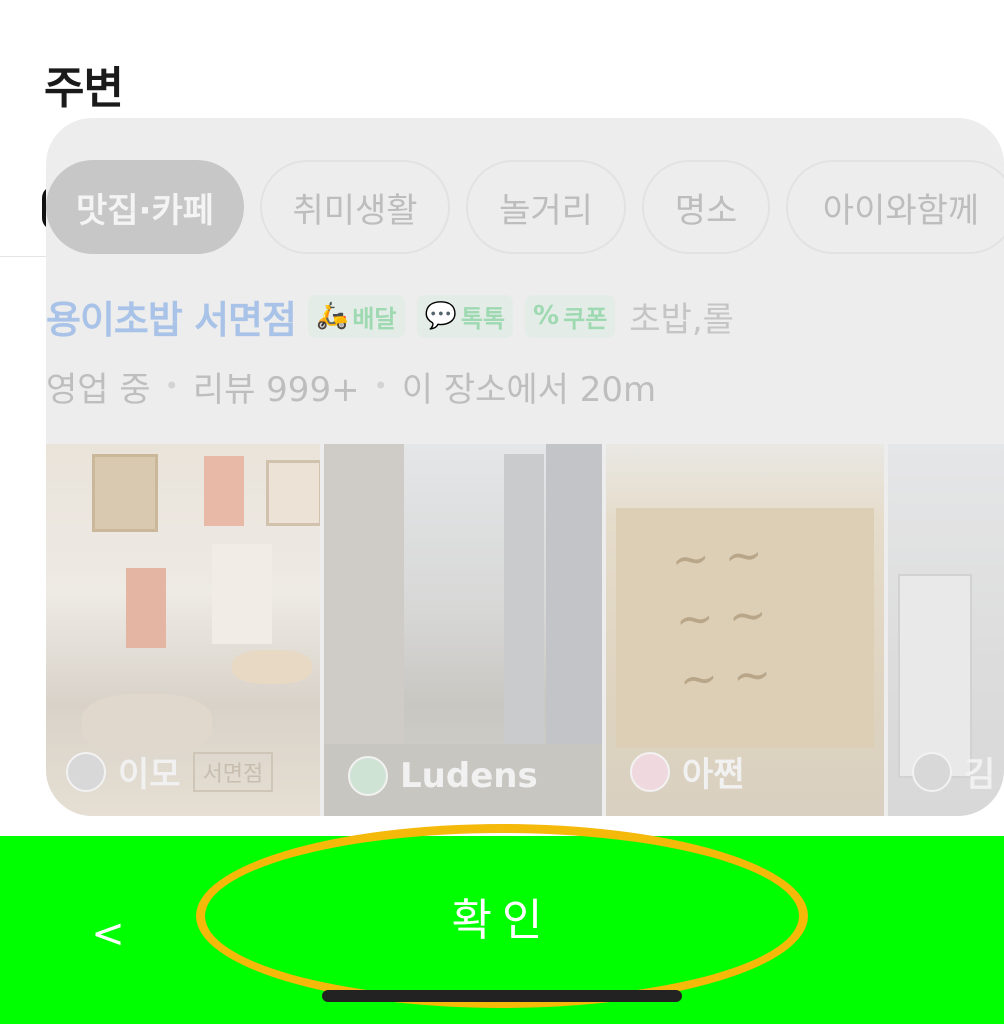  I want to click on uploader-name: 아쩐, so click(713, 775).